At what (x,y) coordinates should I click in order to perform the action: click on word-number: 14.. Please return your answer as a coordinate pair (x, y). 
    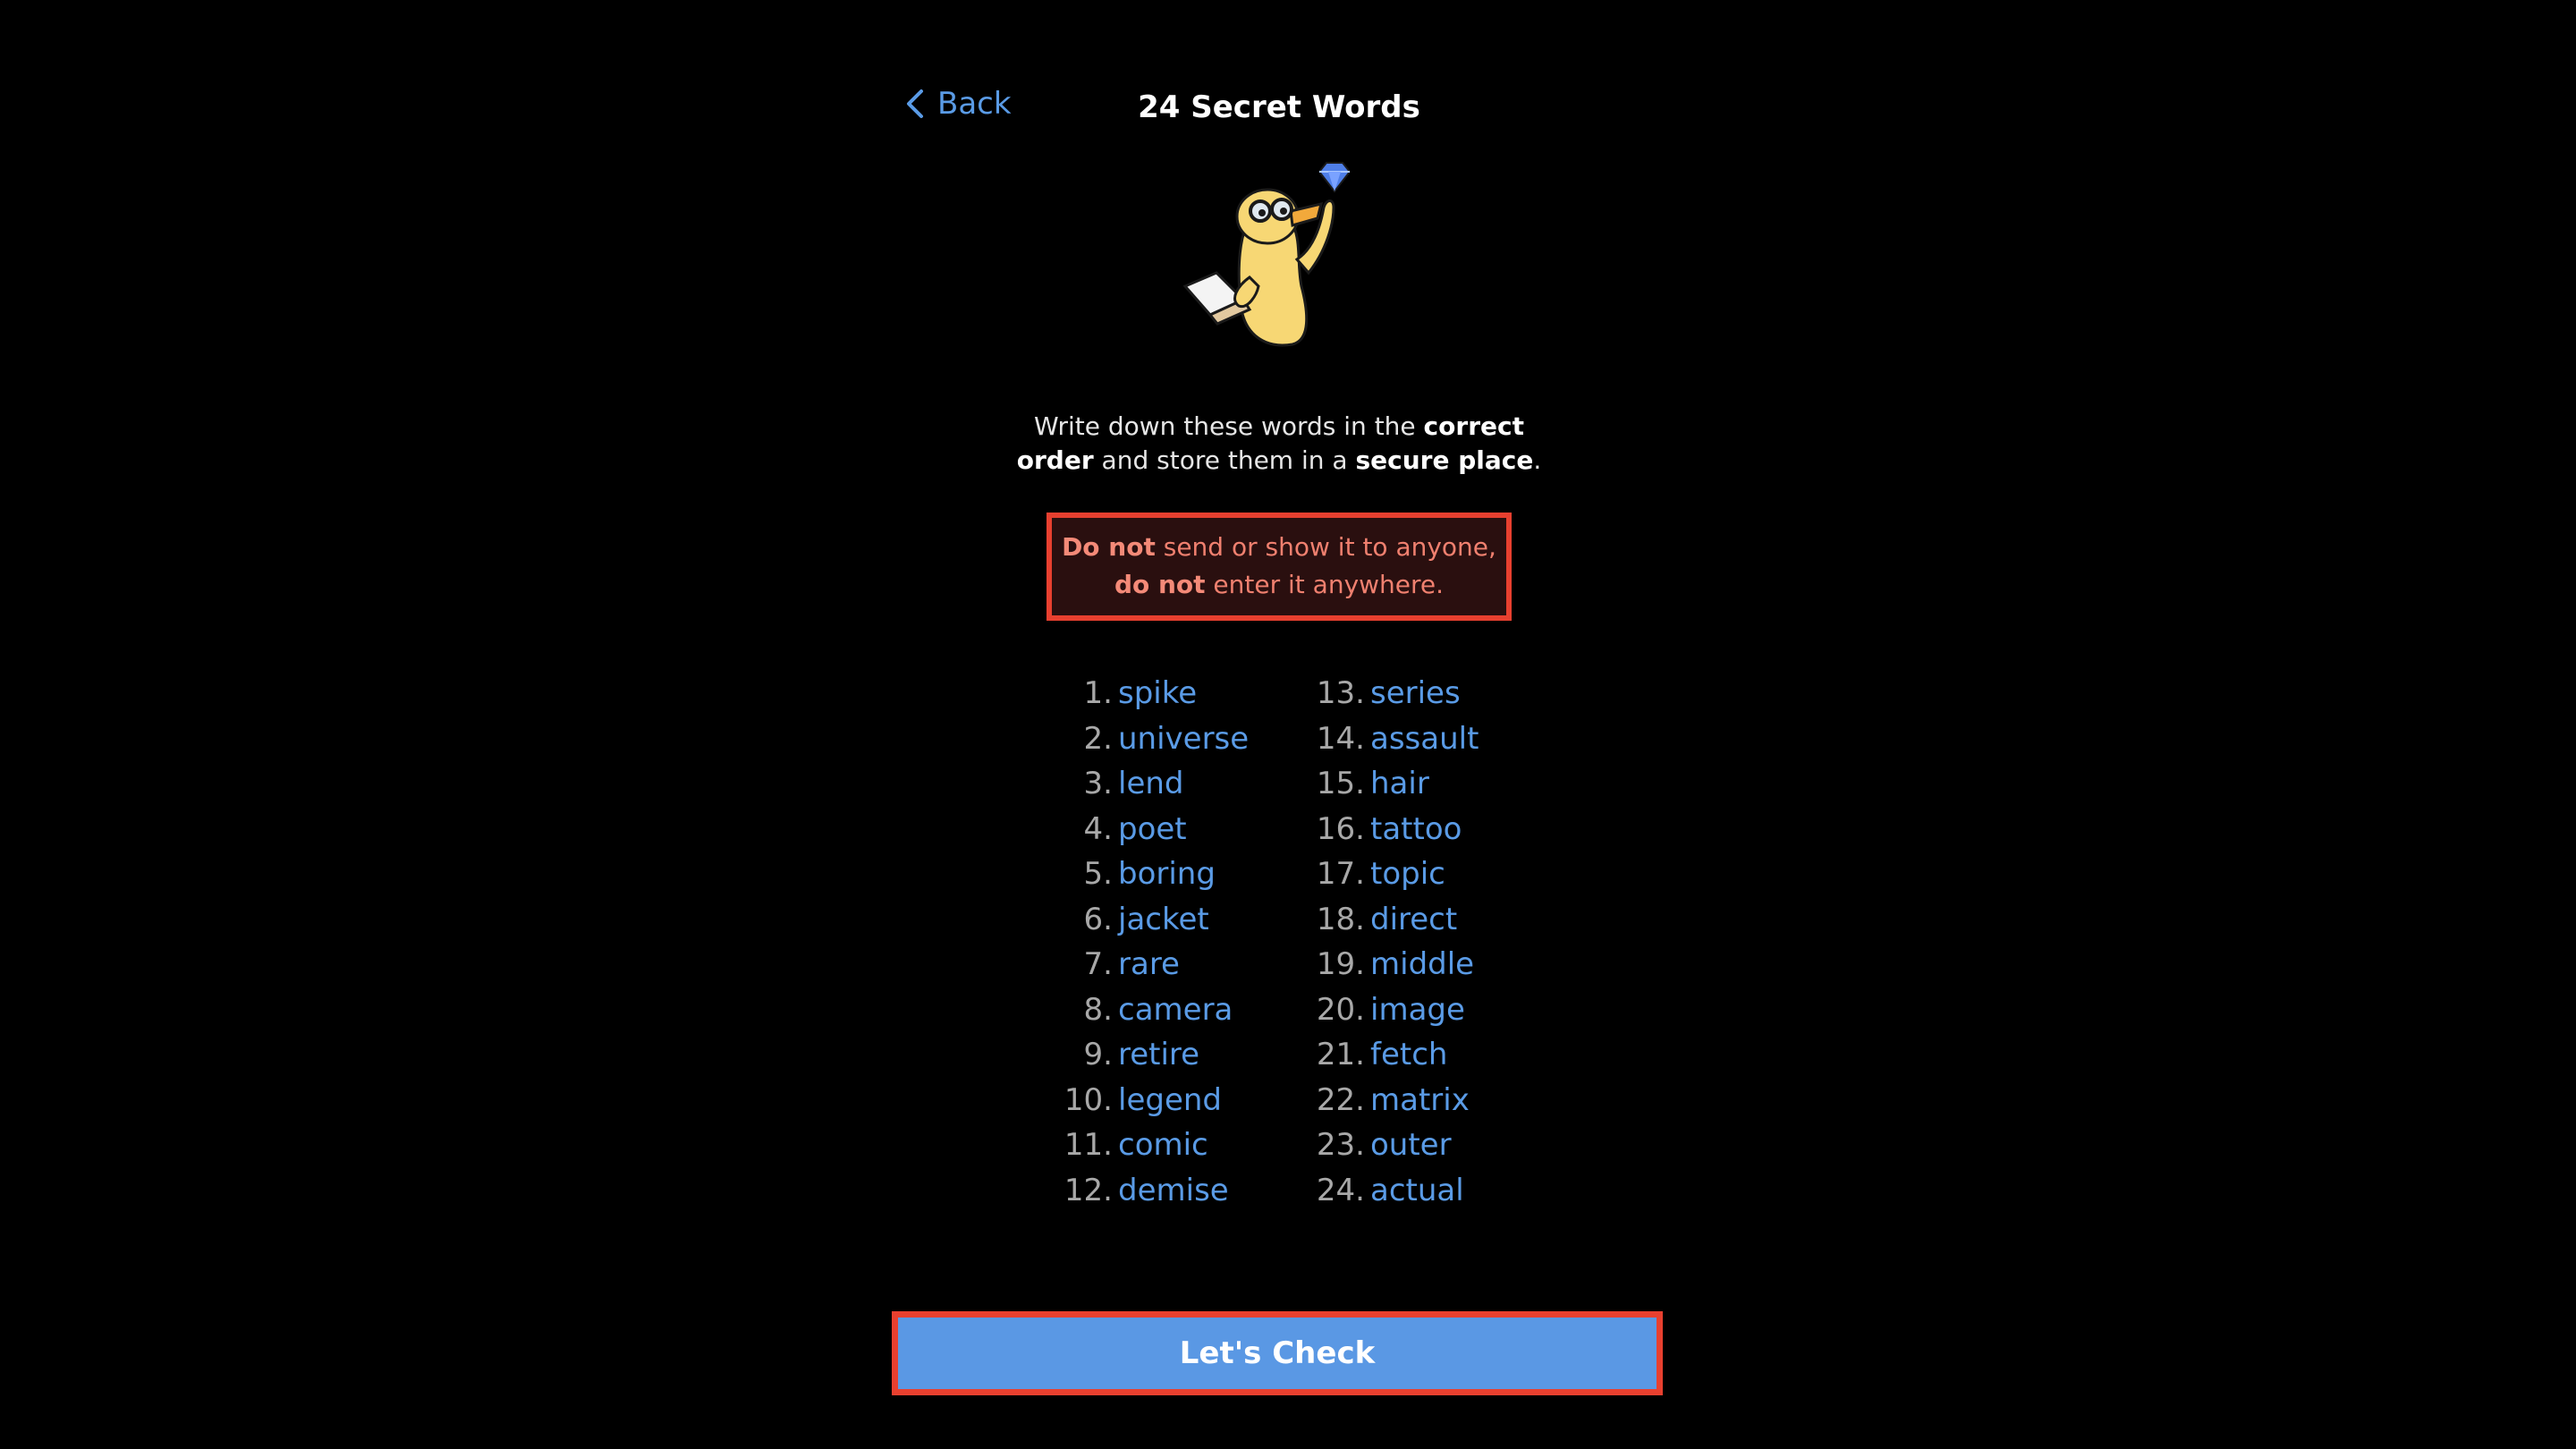
    Looking at the image, I should click on (1340, 738).